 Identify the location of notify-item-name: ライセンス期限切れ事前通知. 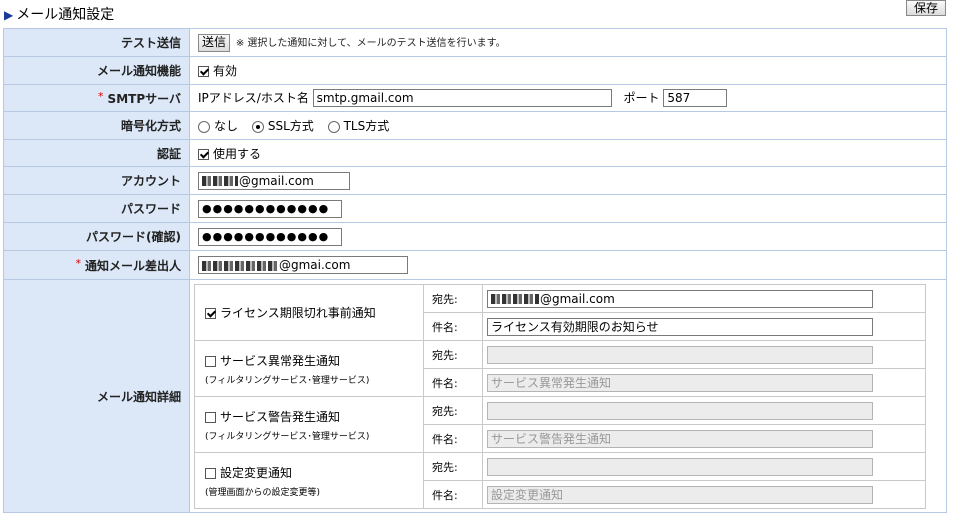
(298, 313).